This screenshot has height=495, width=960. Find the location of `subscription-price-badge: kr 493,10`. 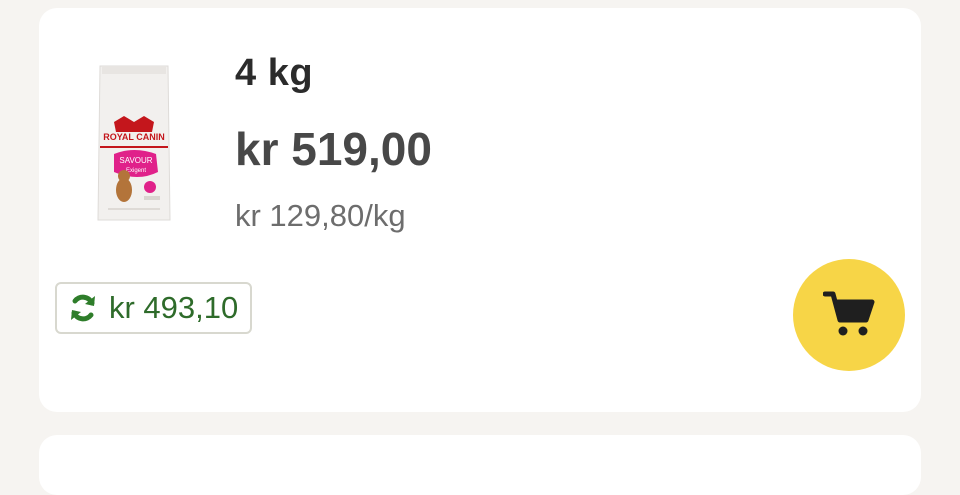

subscription-price-badge: kr 493,10 is located at coordinates (154, 308).